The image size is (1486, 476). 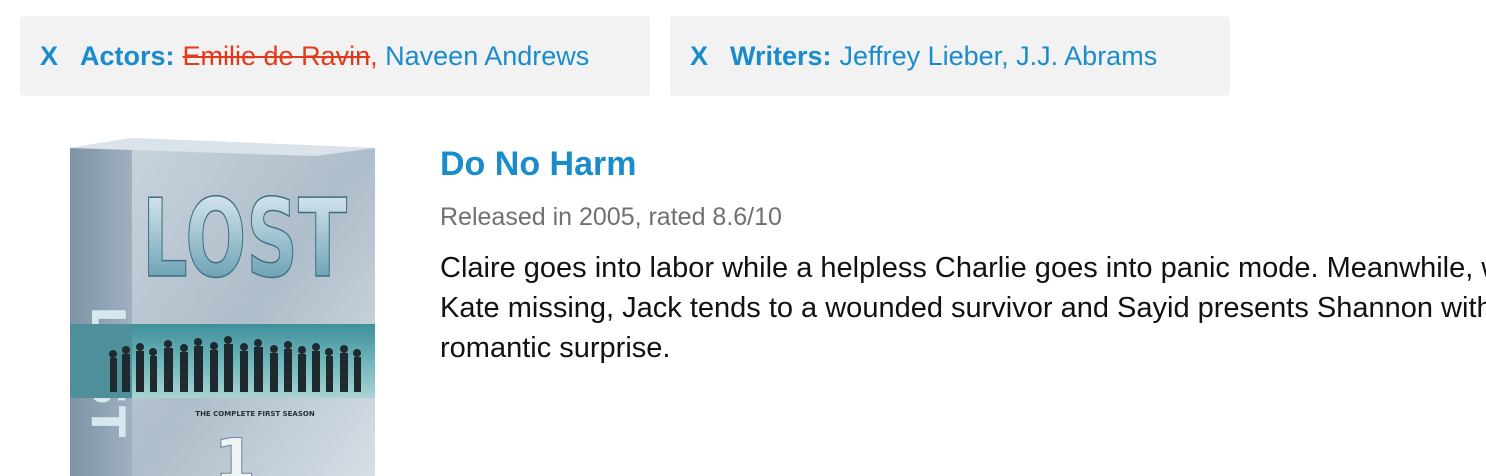 I want to click on cover-logo-text: LOST, so click(x=244, y=239).